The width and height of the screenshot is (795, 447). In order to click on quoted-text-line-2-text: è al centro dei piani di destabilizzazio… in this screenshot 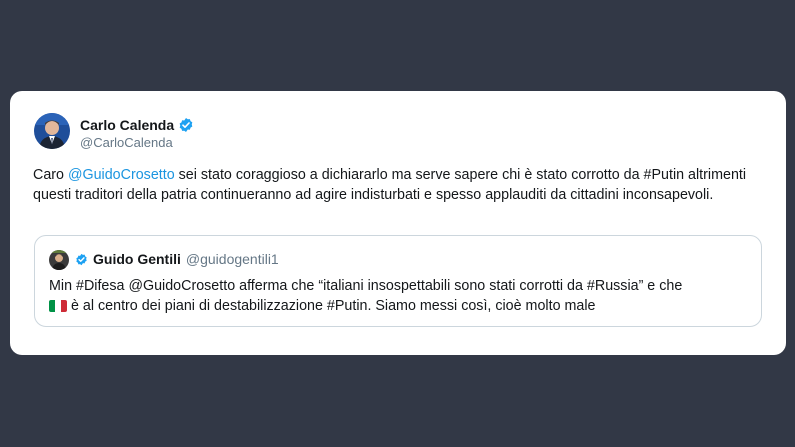, I will do `click(333, 306)`.